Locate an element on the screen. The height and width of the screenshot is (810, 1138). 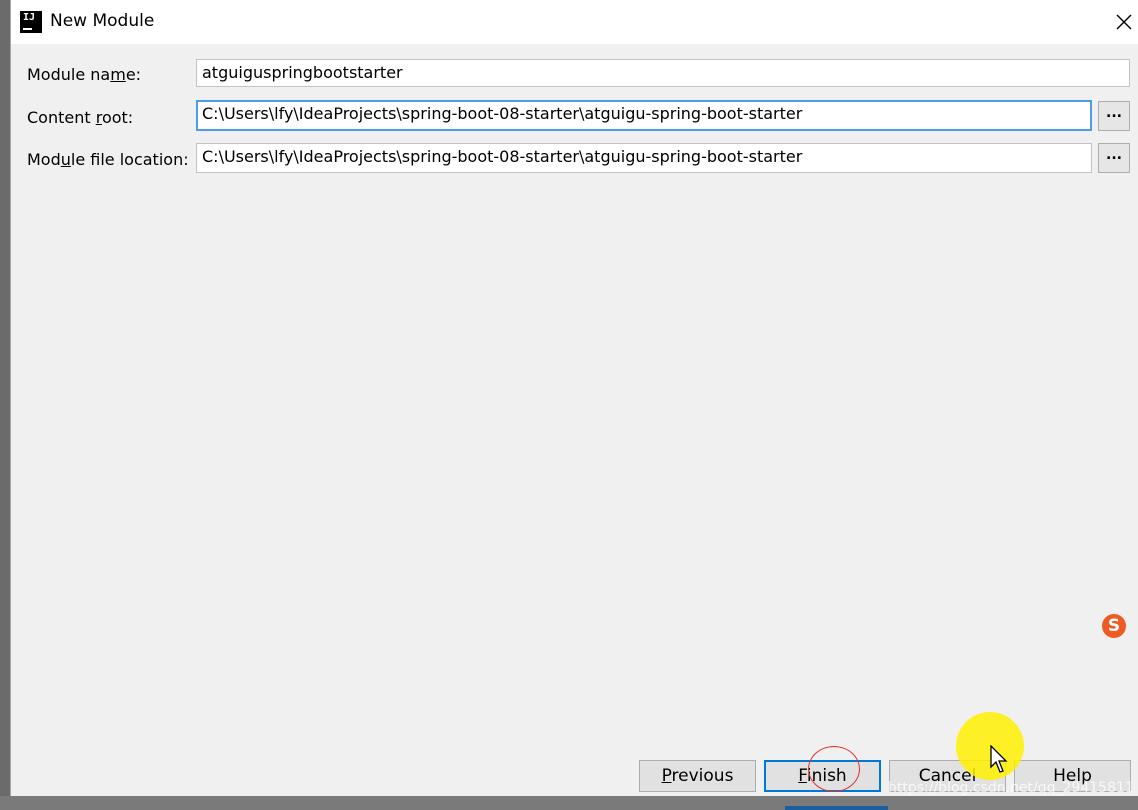
previous-button: Previous is located at coordinates (697, 776).